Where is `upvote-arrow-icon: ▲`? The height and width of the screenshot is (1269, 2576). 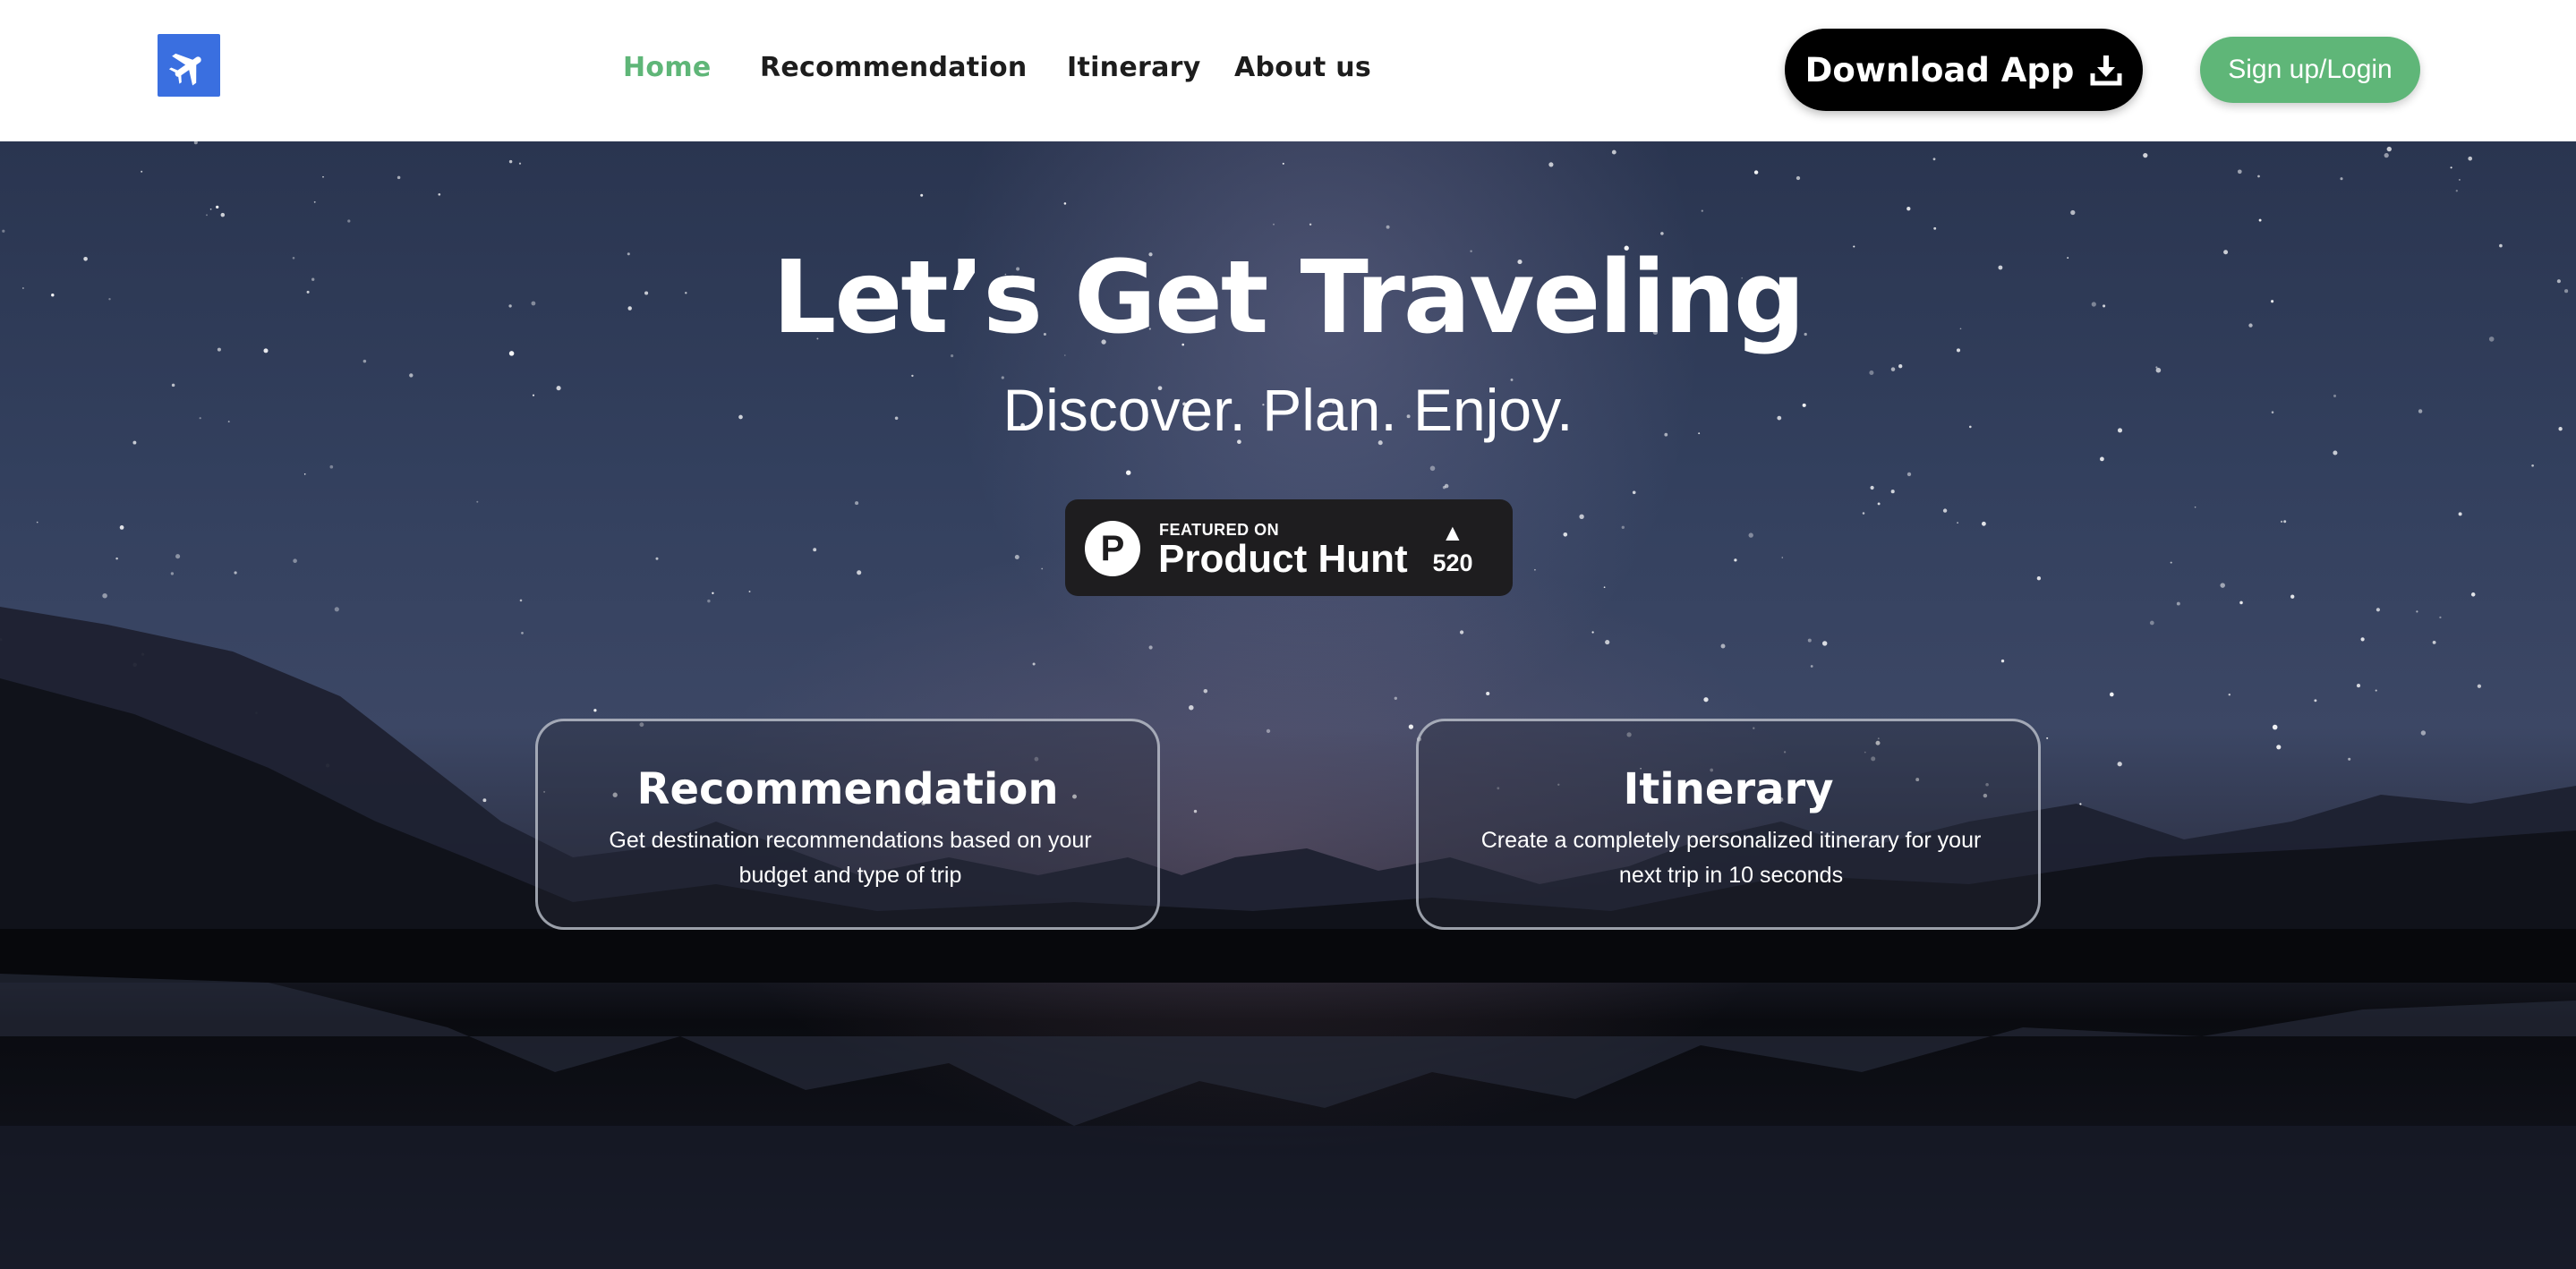
upvote-arrow-icon: ▲ is located at coordinates (1452, 532).